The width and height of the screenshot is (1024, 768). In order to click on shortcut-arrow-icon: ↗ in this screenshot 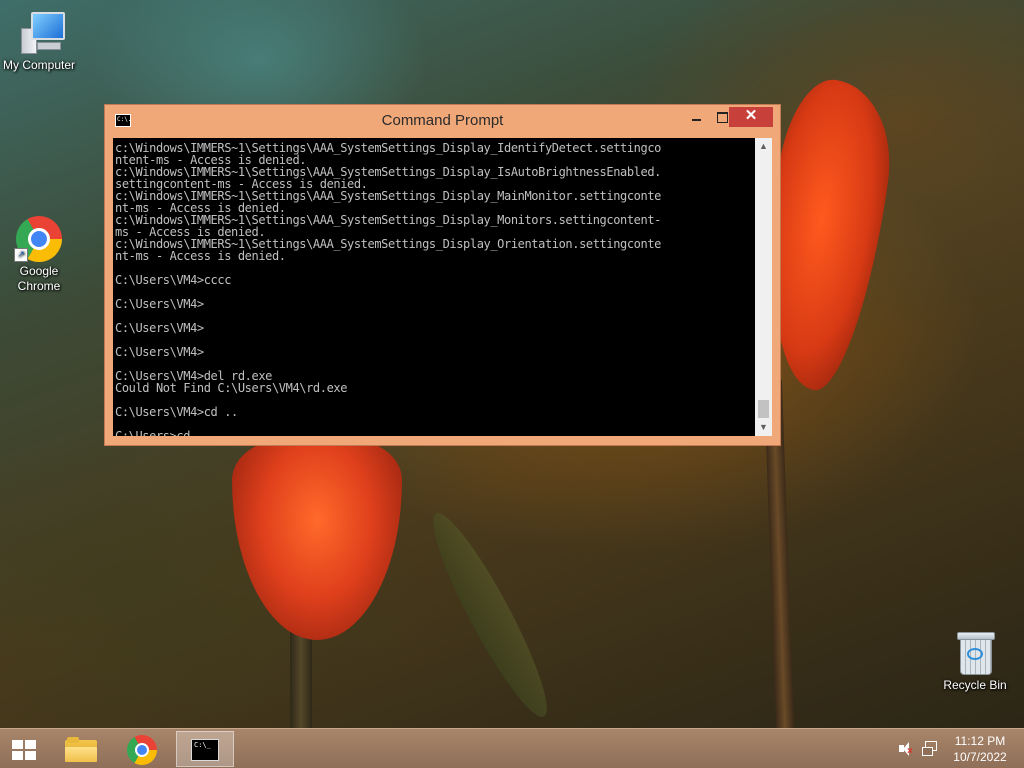, I will do `click(21, 255)`.